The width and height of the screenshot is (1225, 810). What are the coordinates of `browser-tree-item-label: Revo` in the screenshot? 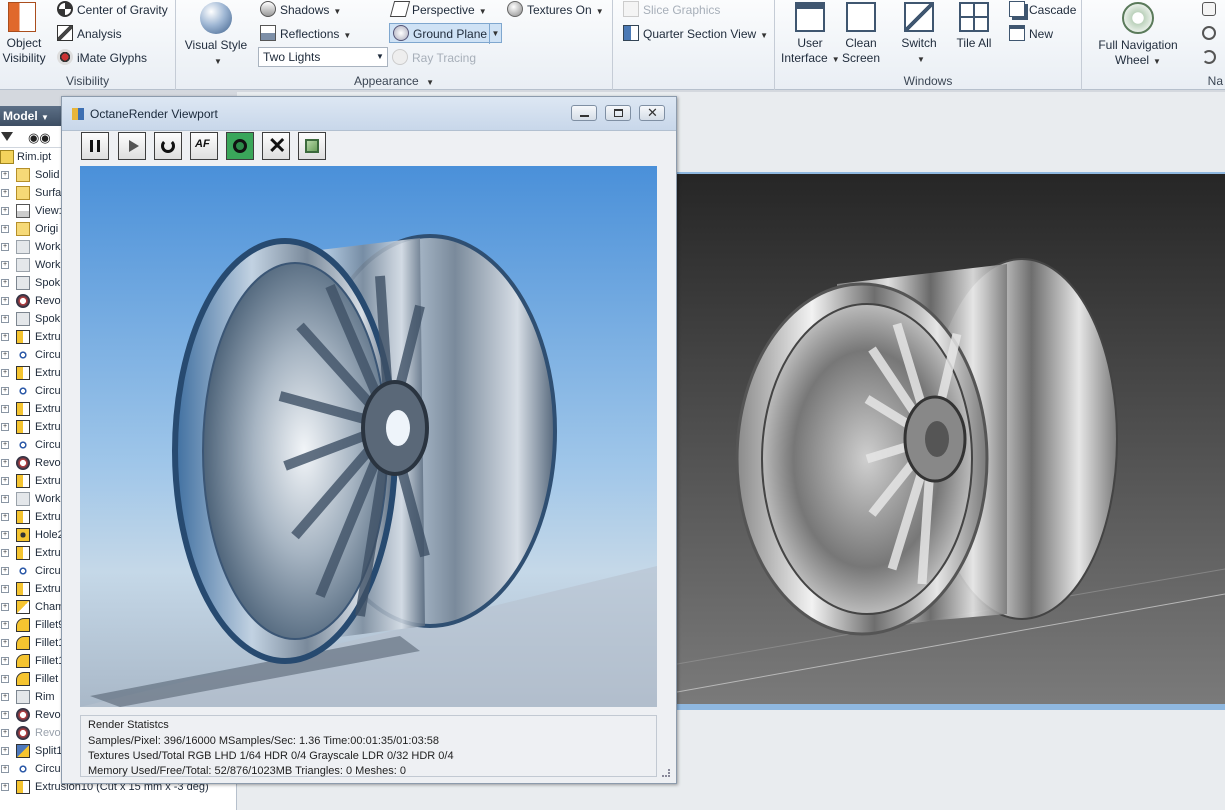 It's located at (48, 715).